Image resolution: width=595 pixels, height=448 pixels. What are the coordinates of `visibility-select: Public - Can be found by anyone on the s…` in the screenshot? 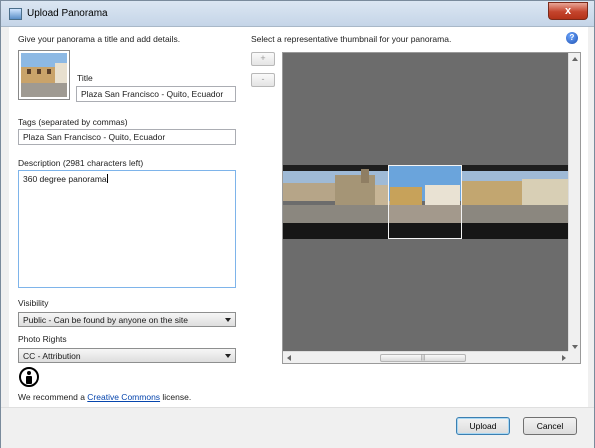 It's located at (127, 319).